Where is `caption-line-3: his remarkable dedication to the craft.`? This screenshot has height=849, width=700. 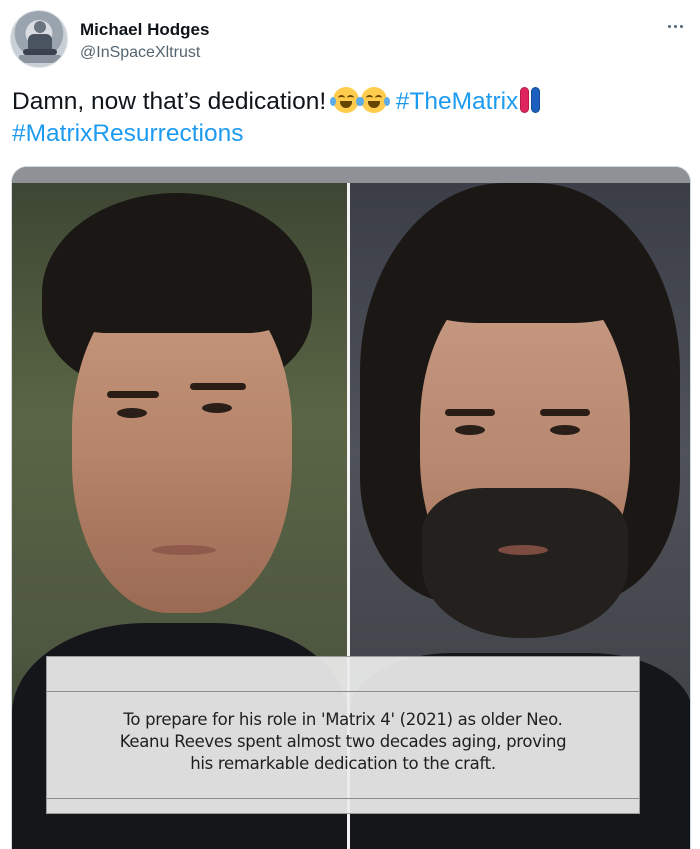 caption-line-3: his remarkable dedication to the craft. is located at coordinates (343, 763).